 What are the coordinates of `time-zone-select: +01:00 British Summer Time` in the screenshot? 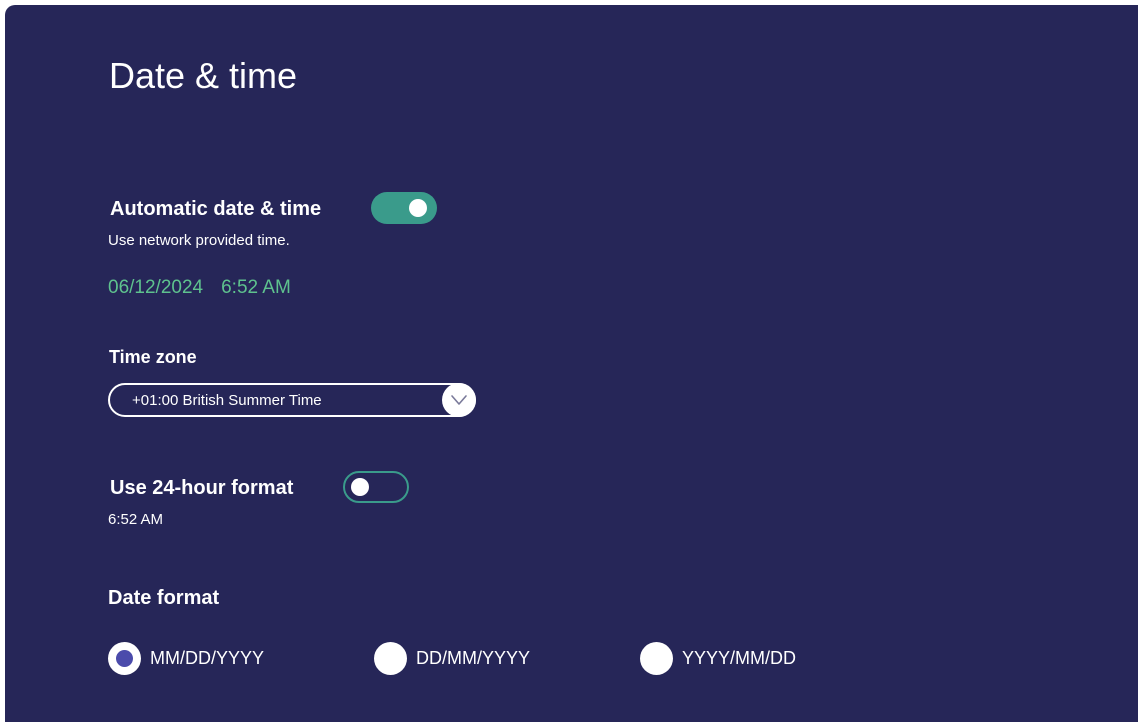 It's located at (292, 400).